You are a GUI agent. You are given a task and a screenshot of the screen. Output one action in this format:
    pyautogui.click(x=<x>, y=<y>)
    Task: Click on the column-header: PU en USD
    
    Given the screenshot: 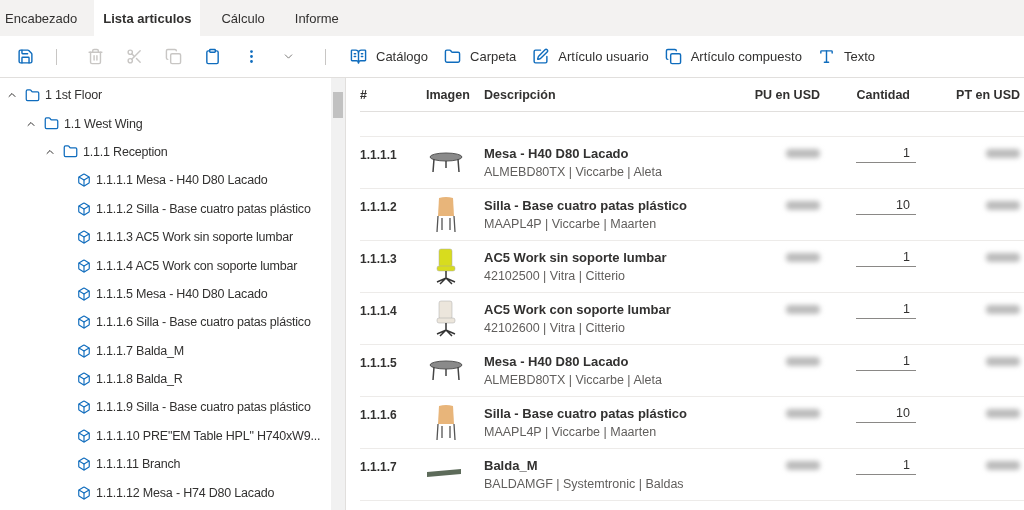 What is the action you would take?
    pyautogui.click(x=787, y=94)
    